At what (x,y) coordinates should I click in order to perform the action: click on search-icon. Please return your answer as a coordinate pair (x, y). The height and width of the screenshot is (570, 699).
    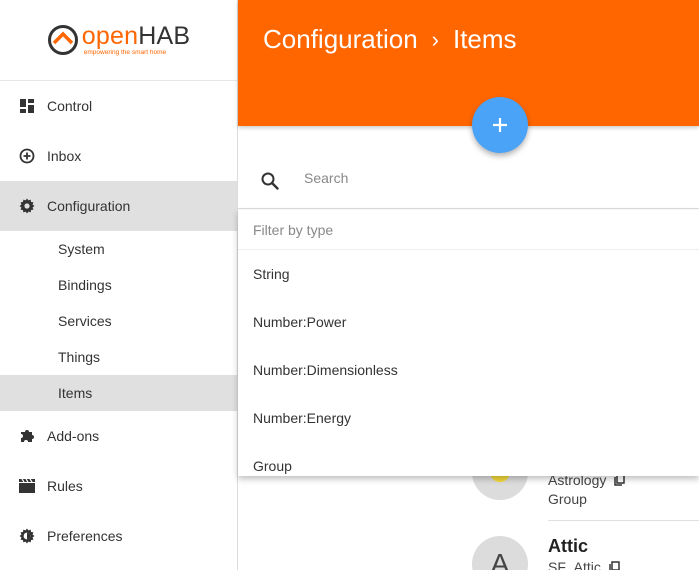
    Looking at the image, I should click on (270, 181).